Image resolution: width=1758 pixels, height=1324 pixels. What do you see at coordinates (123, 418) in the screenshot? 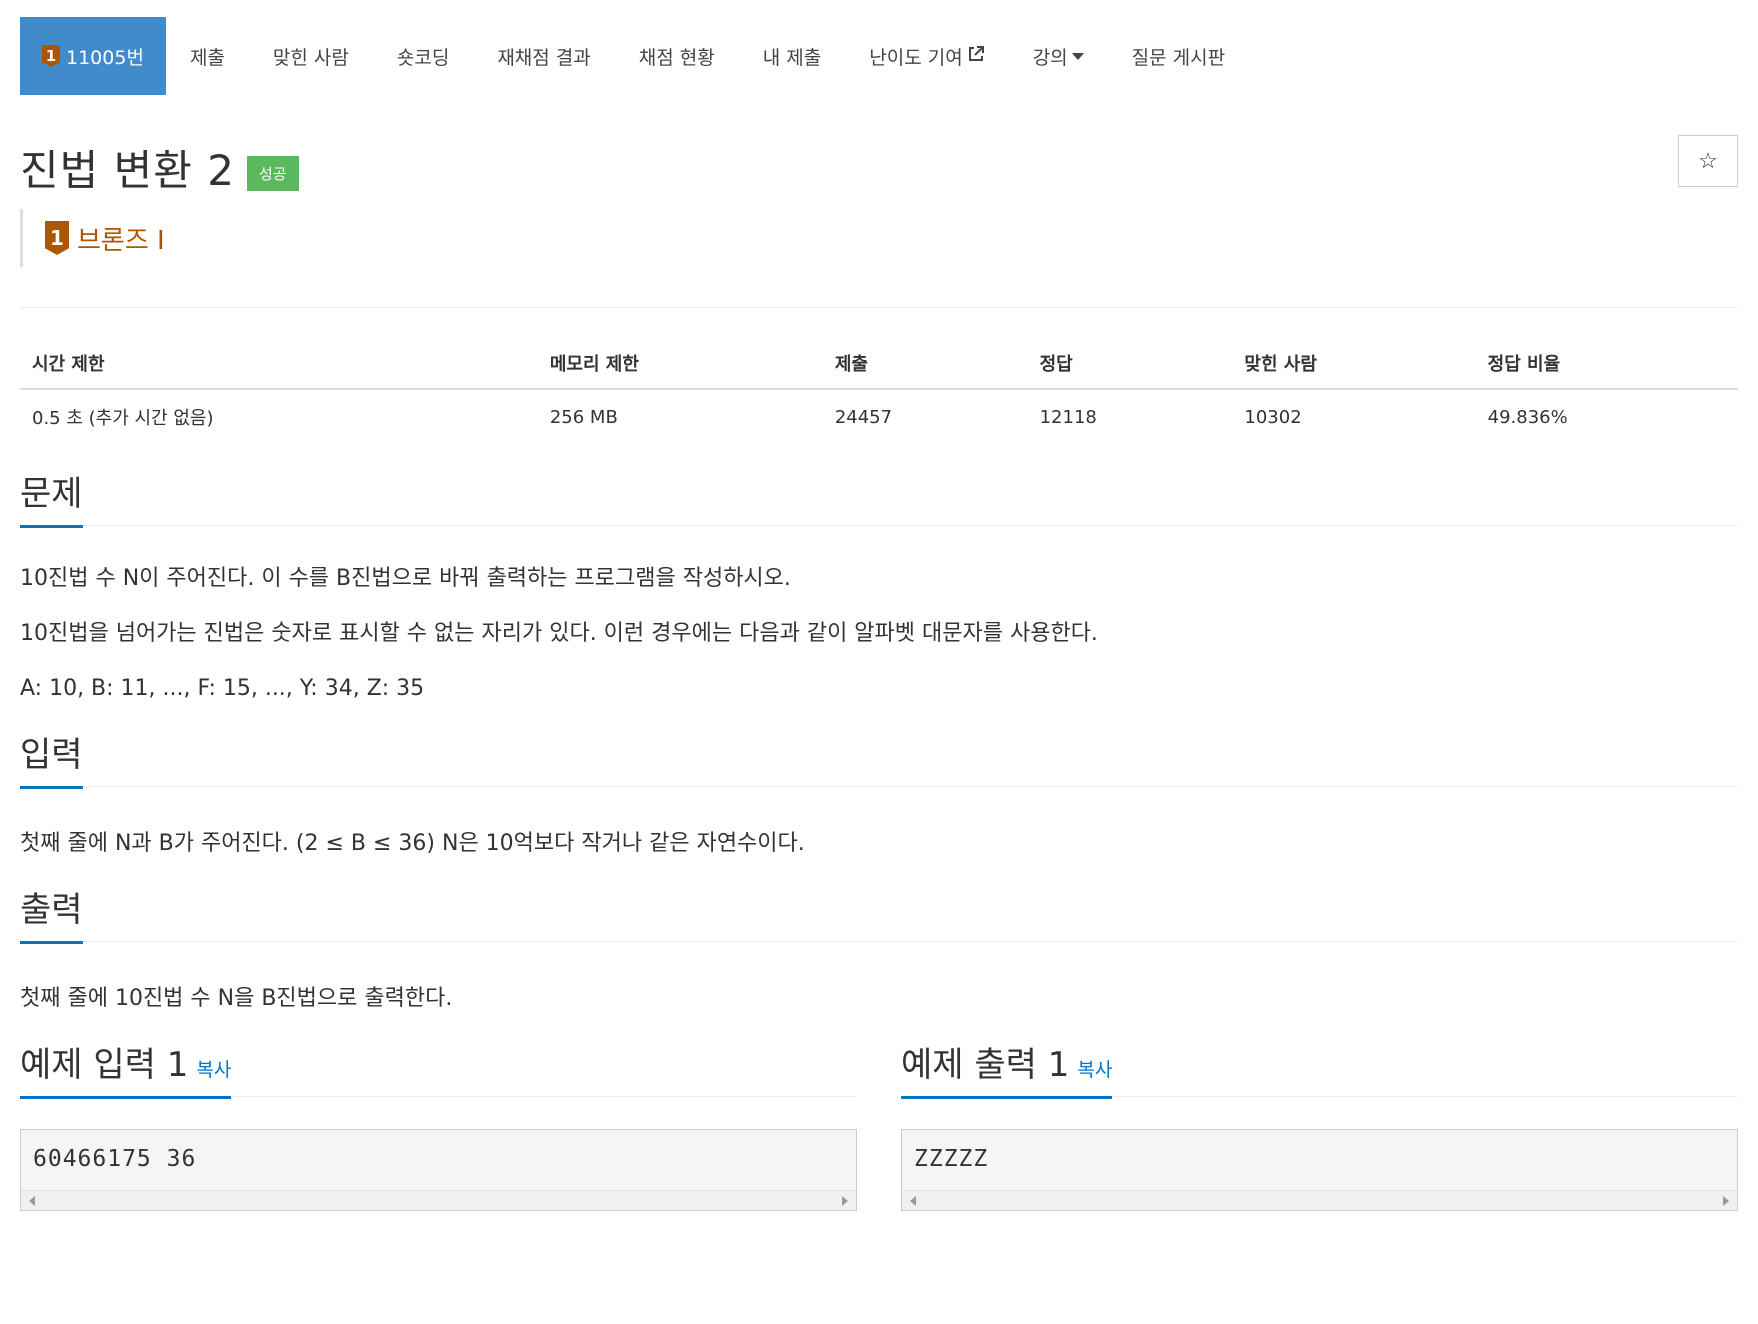
I see `time-limit-value: 0.5 초 (추가 시간 없음)` at bounding box center [123, 418].